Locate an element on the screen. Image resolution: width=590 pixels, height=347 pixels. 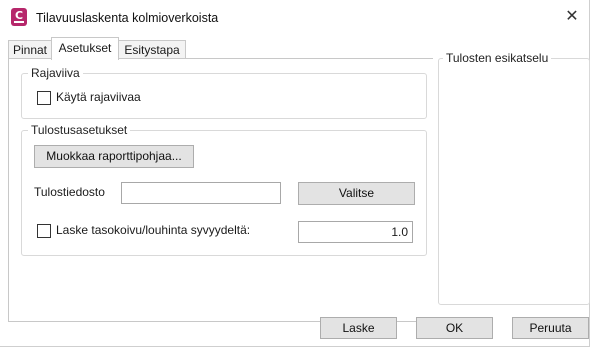
use-boundary-checkbox is located at coordinates (44, 98).